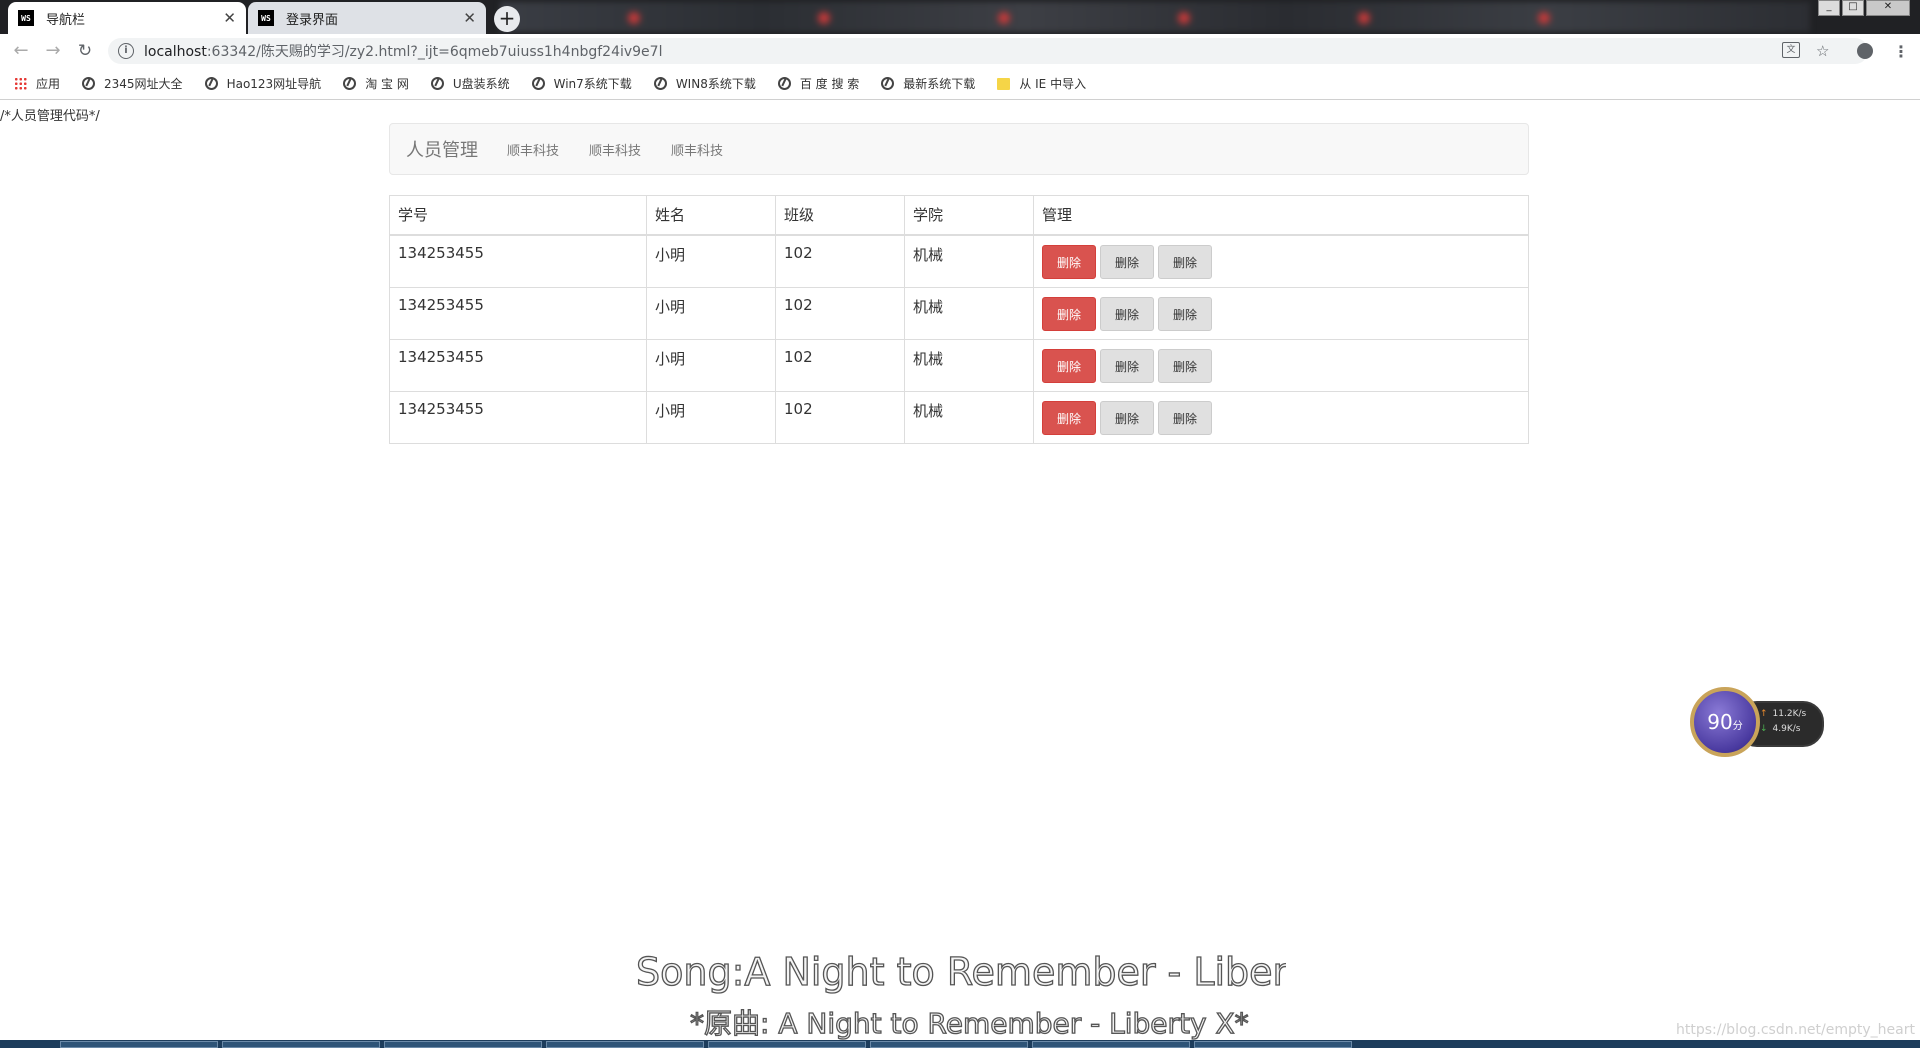 This screenshot has height=1048, width=1920. What do you see at coordinates (1155, 17) in the screenshot?
I see `blurred-background-tabs` at bounding box center [1155, 17].